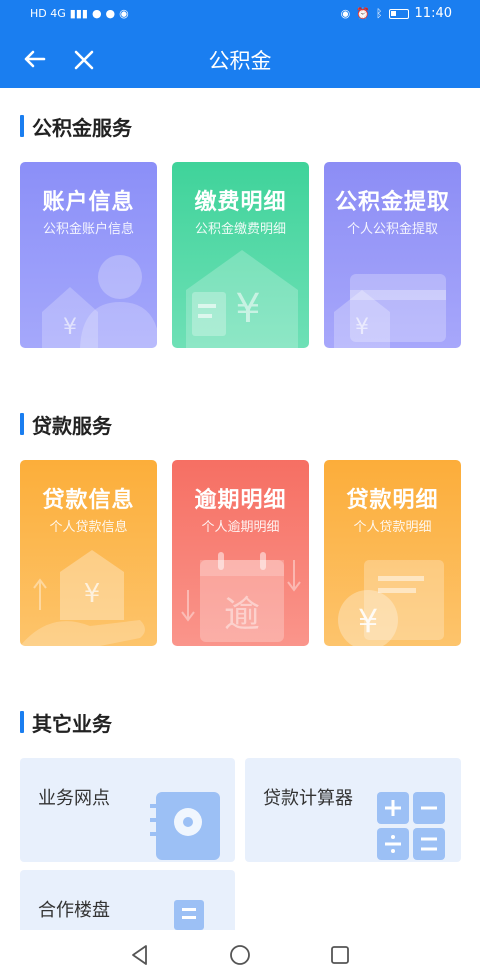 Image resolution: width=480 pixels, height=980 pixels. What do you see at coordinates (345, 13) in the screenshot?
I see `eye-icon: ◉` at bounding box center [345, 13].